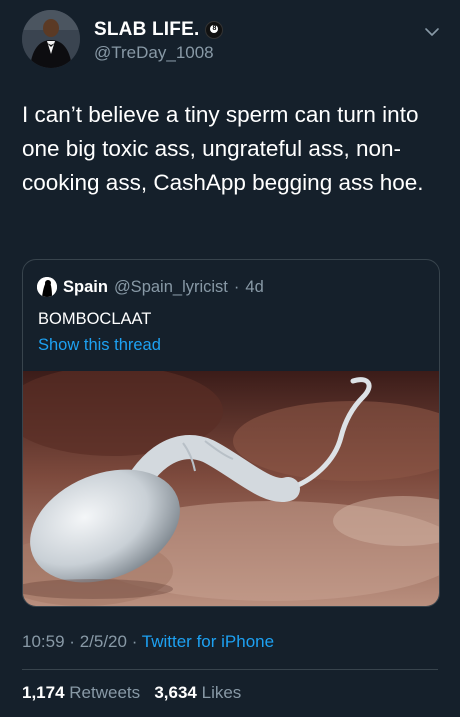  What do you see at coordinates (51, 39) in the screenshot?
I see `author-avatar` at bounding box center [51, 39].